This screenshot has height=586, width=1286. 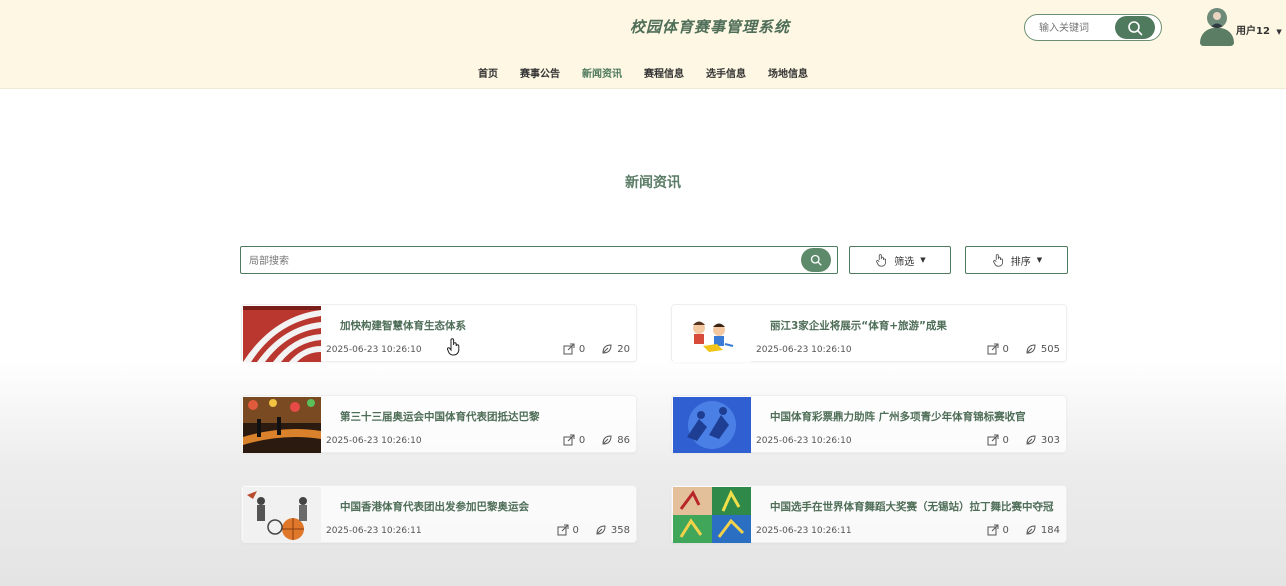 What do you see at coordinates (483, 417) in the screenshot?
I see `news-title: 第三十三届奥运会中国体育代表团抵达巴黎` at bounding box center [483, 417].